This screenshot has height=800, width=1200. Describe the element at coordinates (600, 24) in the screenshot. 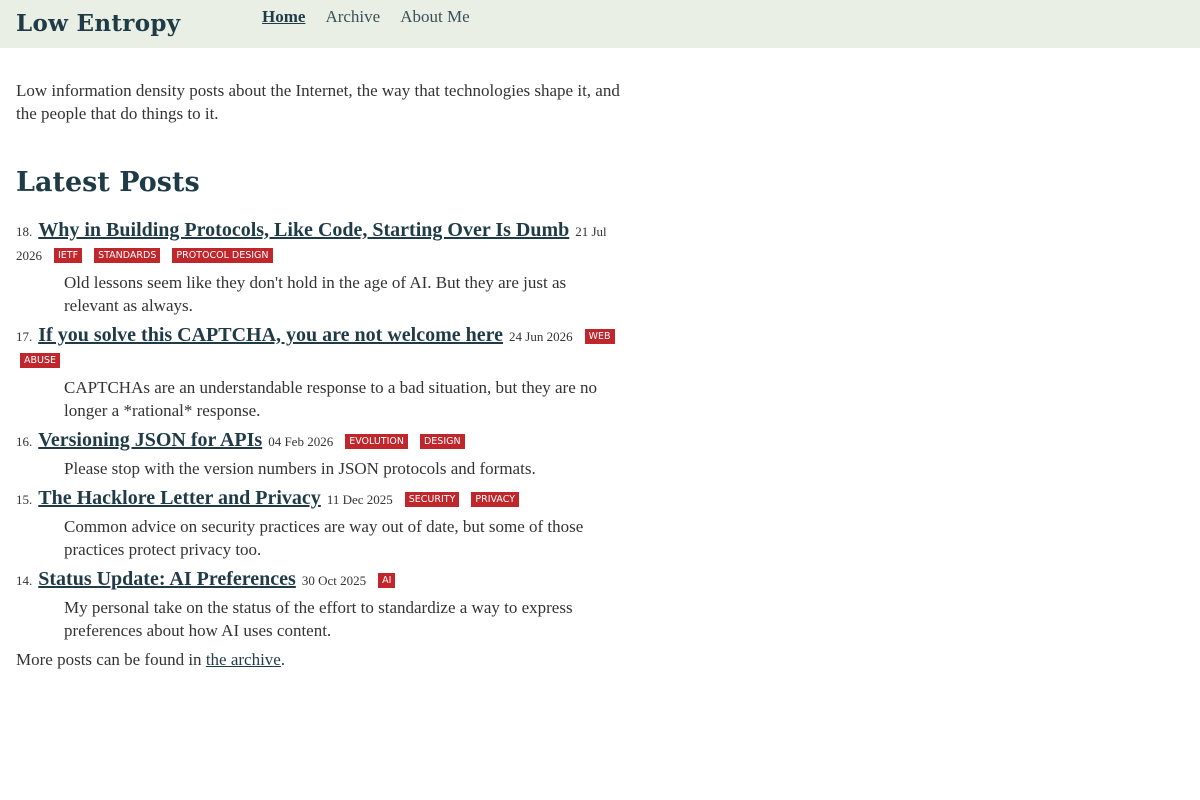

I see `top-bar: Low Entropy Home Archive About Me` at that location.